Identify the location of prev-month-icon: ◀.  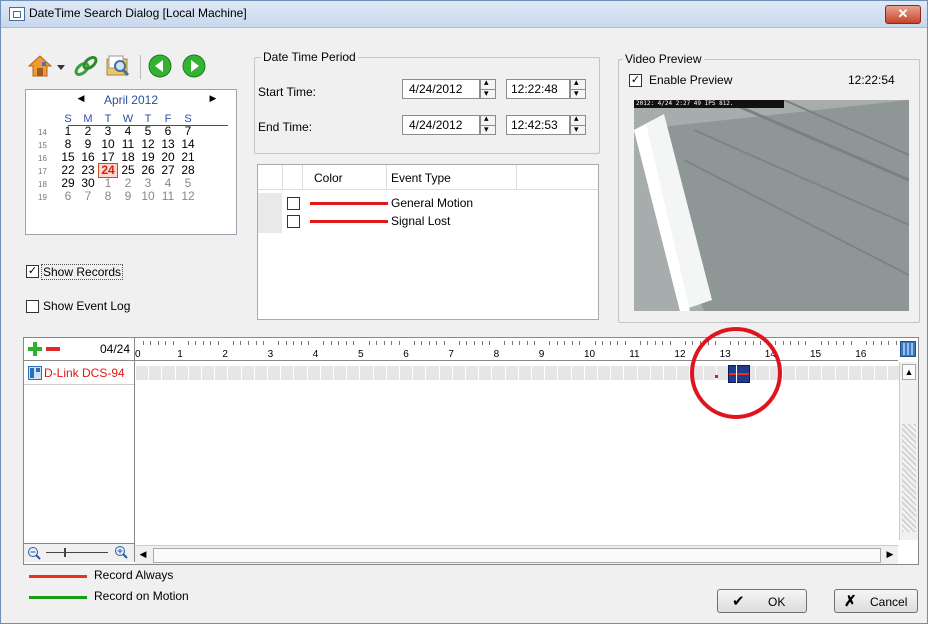
(81, 98).